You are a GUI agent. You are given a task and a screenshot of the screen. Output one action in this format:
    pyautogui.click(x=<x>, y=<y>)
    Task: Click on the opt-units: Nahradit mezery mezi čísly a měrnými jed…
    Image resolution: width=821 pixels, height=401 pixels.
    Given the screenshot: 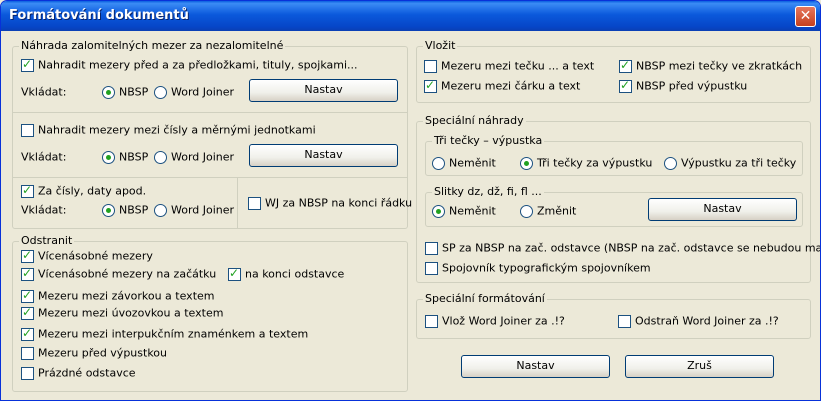 What is the action you would take?
    pyautogui.click(x=168, y=130)
    